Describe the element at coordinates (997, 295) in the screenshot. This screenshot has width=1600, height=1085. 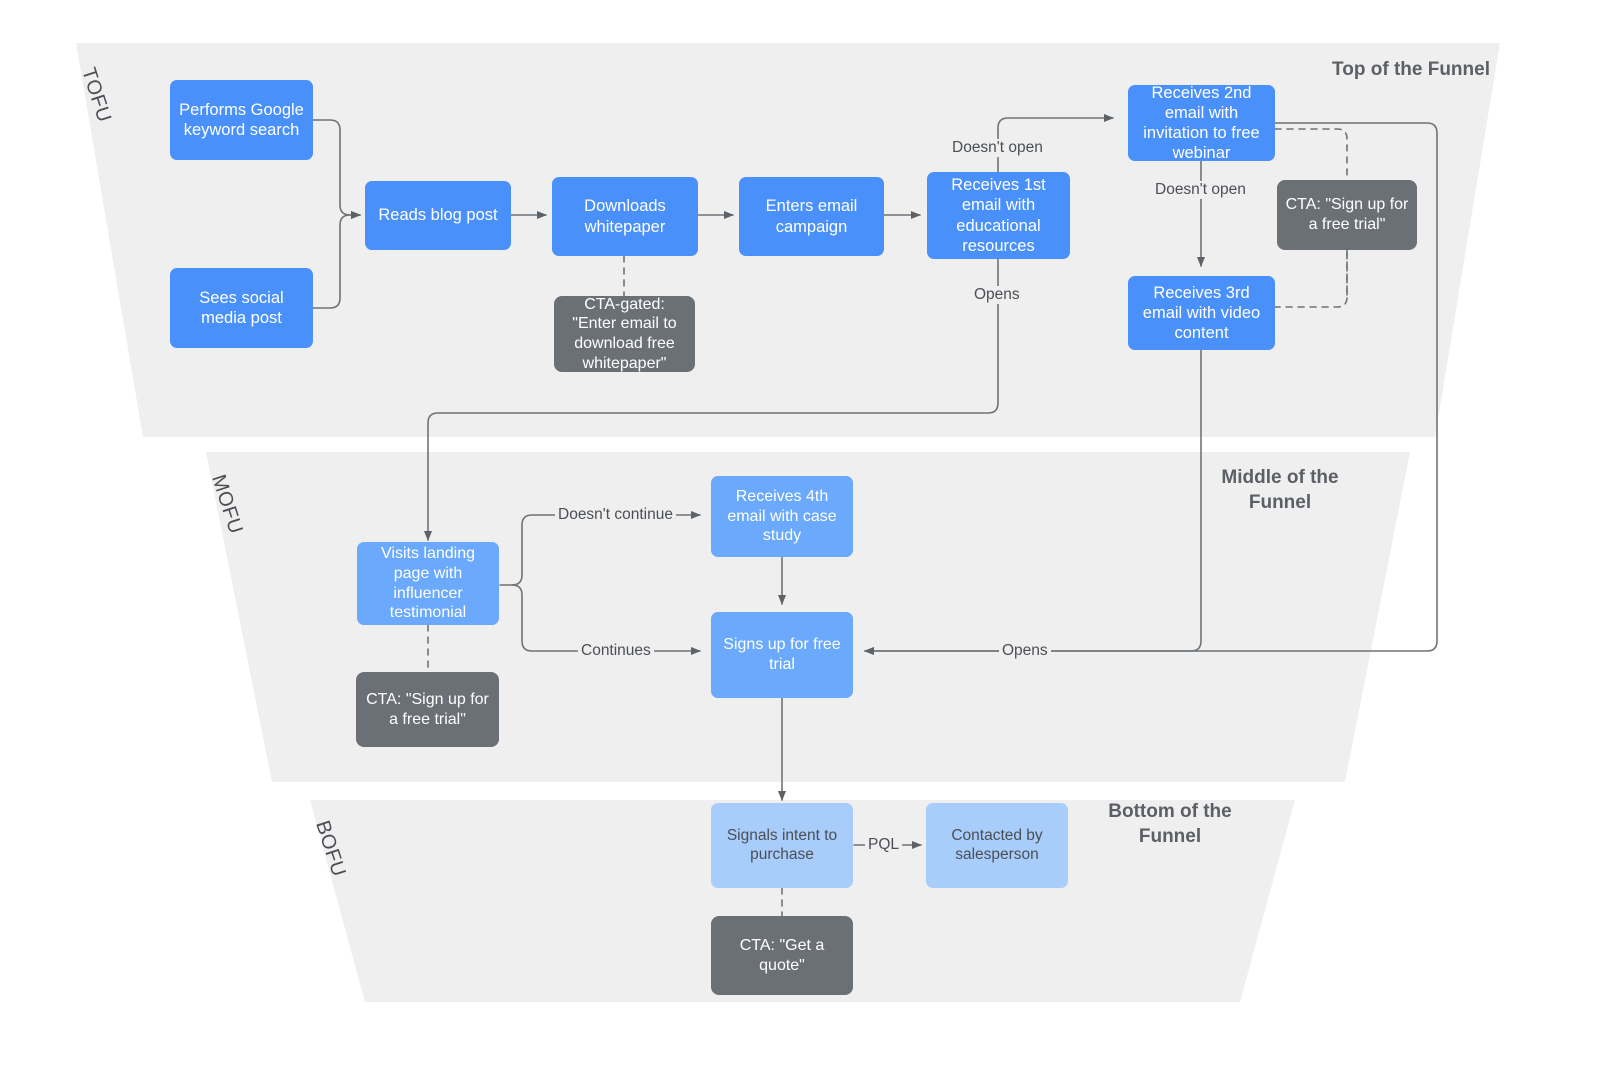
I see `edge-label-opens-1: Opens` at that location.